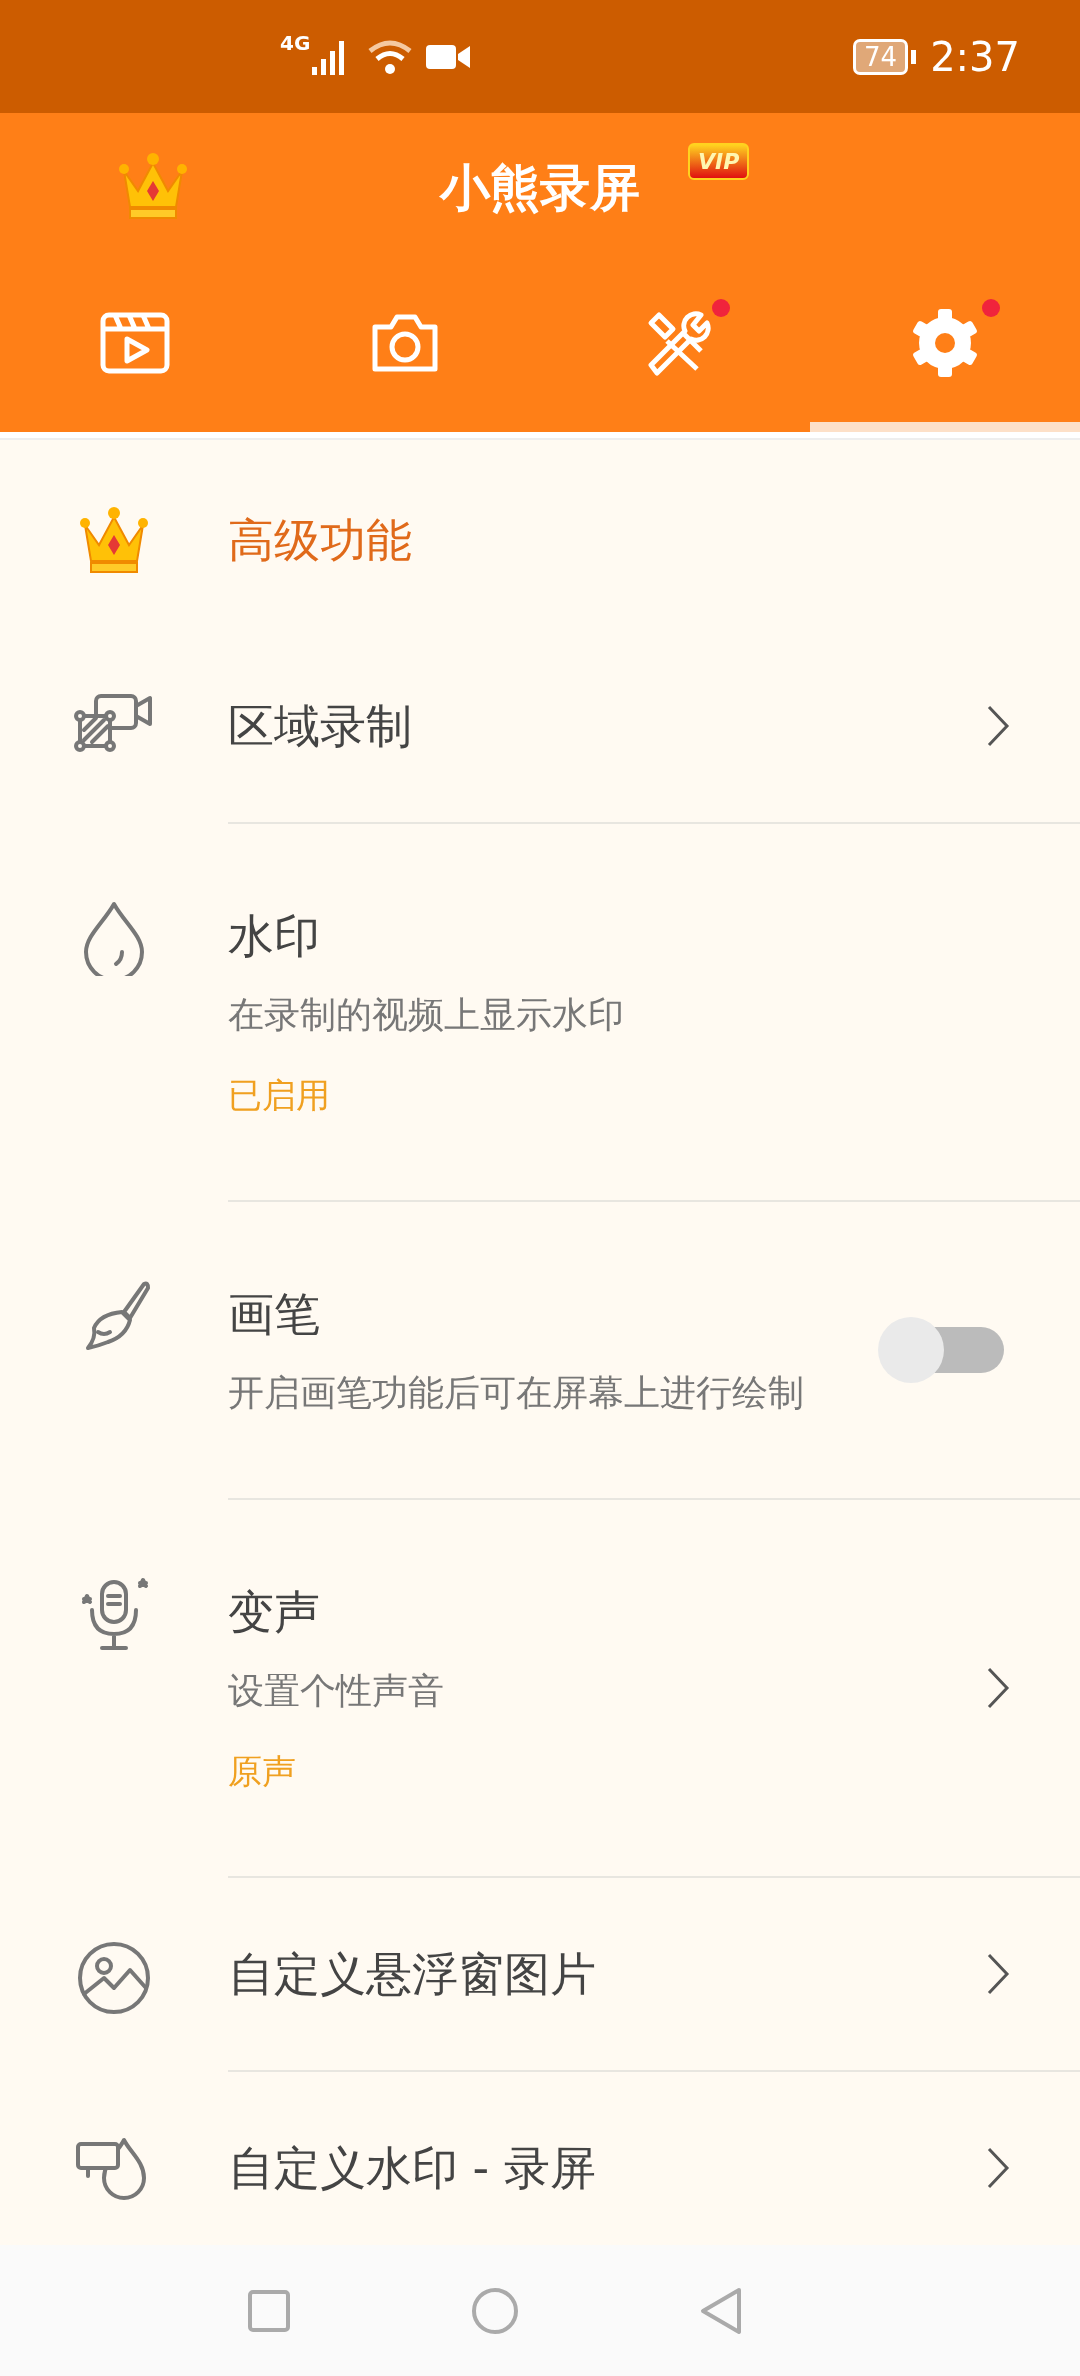 The image size is (1080, 2376). What do you see at coordinates (274, 1314) in the screenshot?
I see `item-title: 画笔` at bounding box center [274, 1314].